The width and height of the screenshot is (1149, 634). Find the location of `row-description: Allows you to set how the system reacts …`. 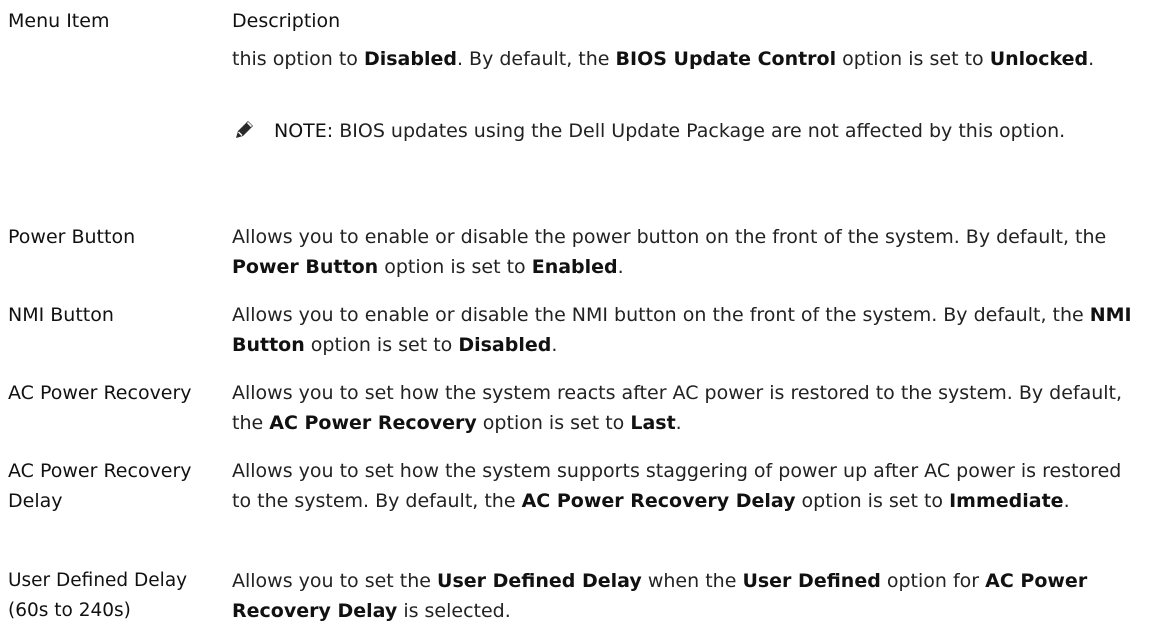

row-description: Allows you to set how the system reacts … is located at coordinates (687, 408).